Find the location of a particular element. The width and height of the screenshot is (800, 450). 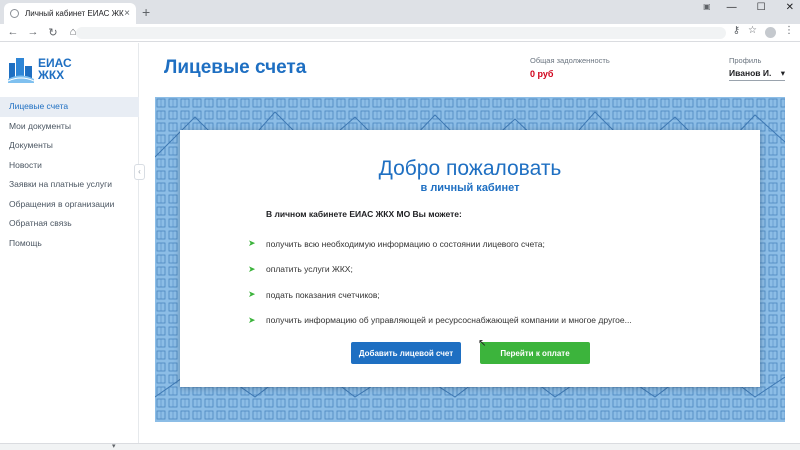

feature-text: подать показания счетчиков; is located at coordinates (323, 294).